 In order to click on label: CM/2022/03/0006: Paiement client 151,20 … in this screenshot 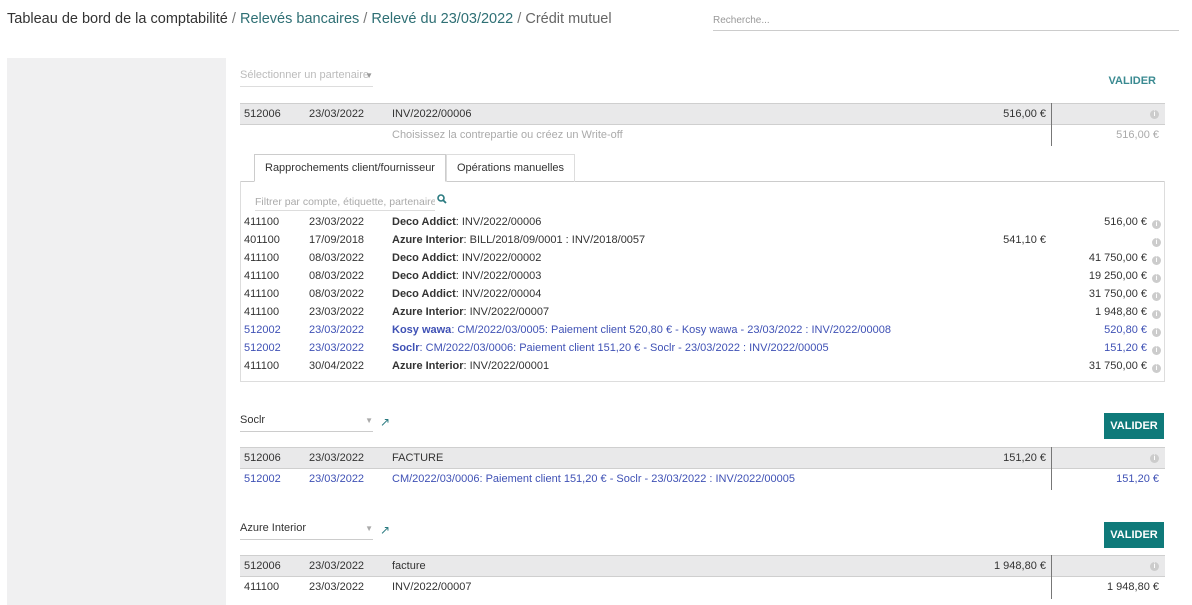, I will do `click(593, 479)`.